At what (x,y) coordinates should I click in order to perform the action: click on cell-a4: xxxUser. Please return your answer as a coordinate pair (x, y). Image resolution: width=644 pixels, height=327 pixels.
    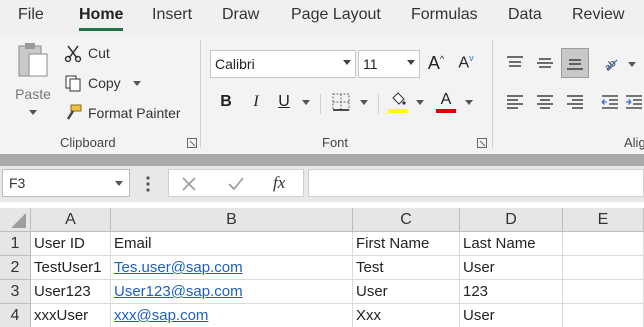
    Looking at the image, I should click on (71, 315).